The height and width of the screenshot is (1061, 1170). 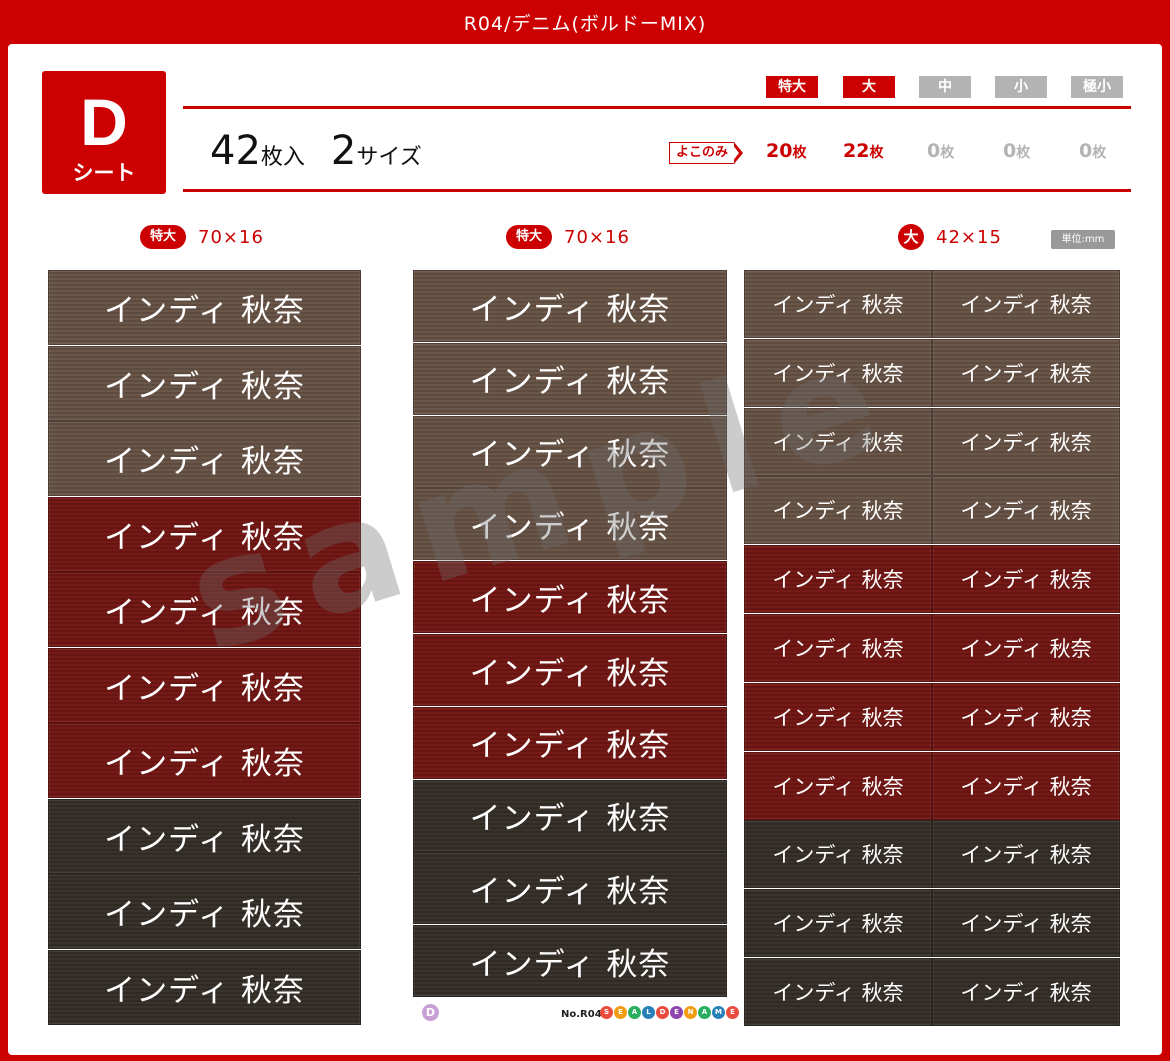 What do you see at coordinates (718, 1012) in the screenshot?
I see `brand-letter: M` at bounding box center [718, 1012].